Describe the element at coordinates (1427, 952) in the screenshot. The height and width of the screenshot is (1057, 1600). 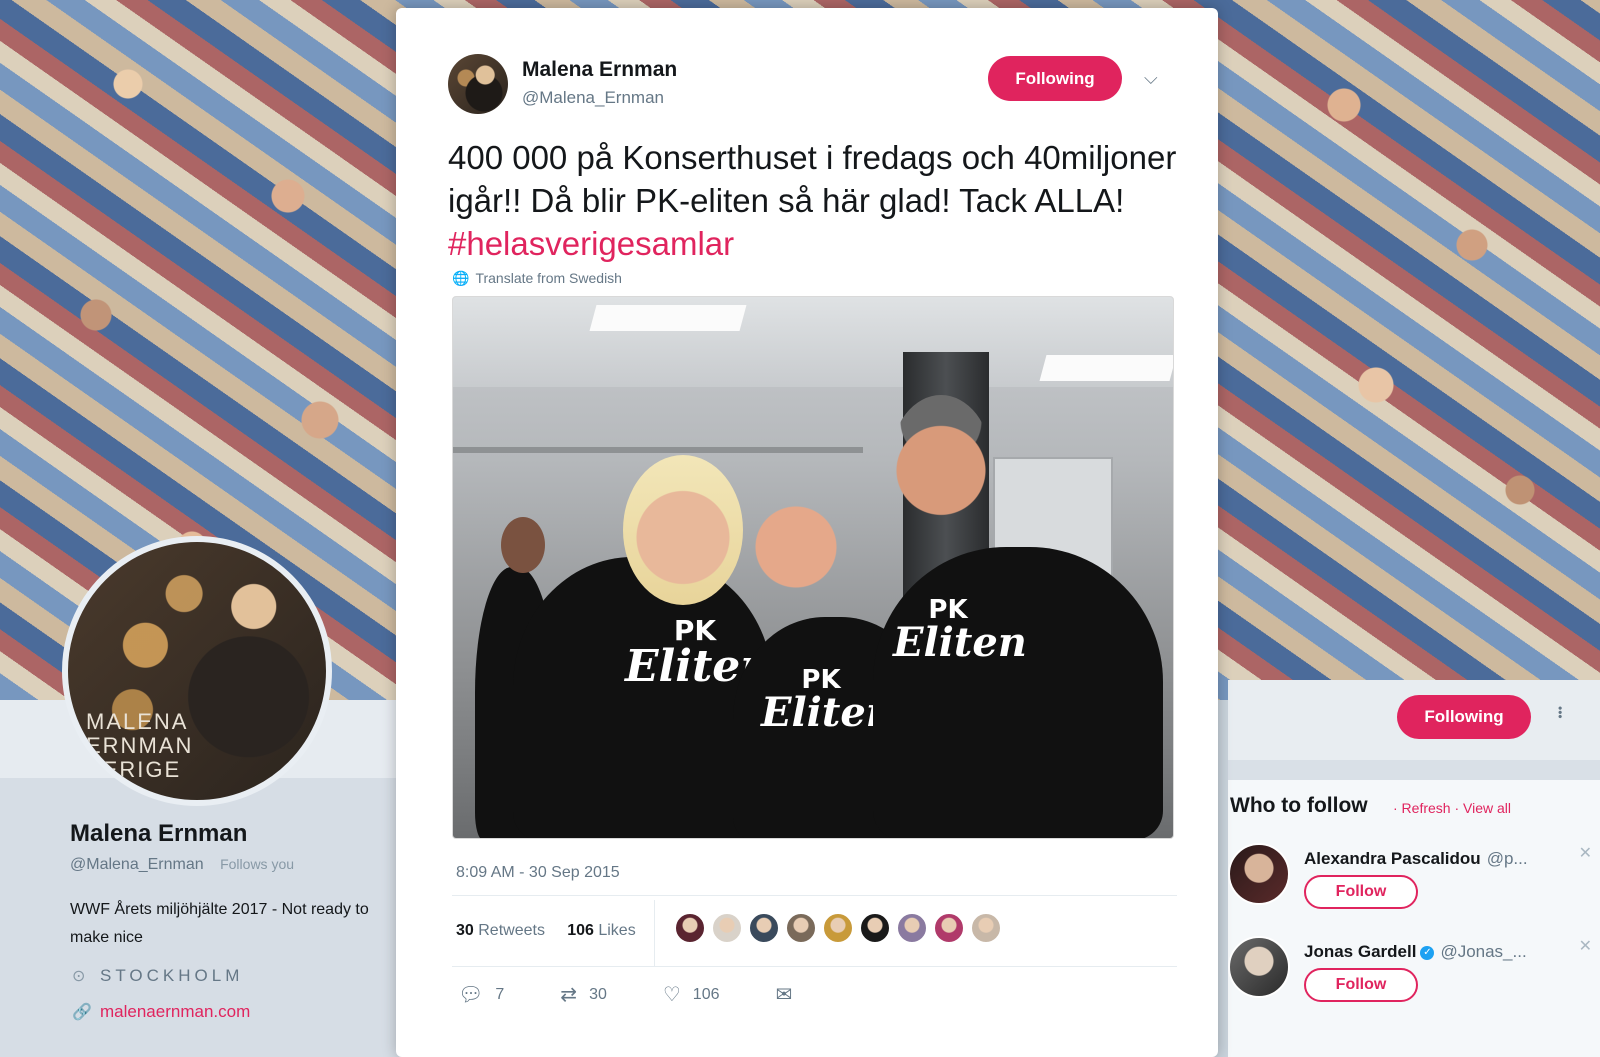
I see `verified-badge-icon: ✓` at that location.